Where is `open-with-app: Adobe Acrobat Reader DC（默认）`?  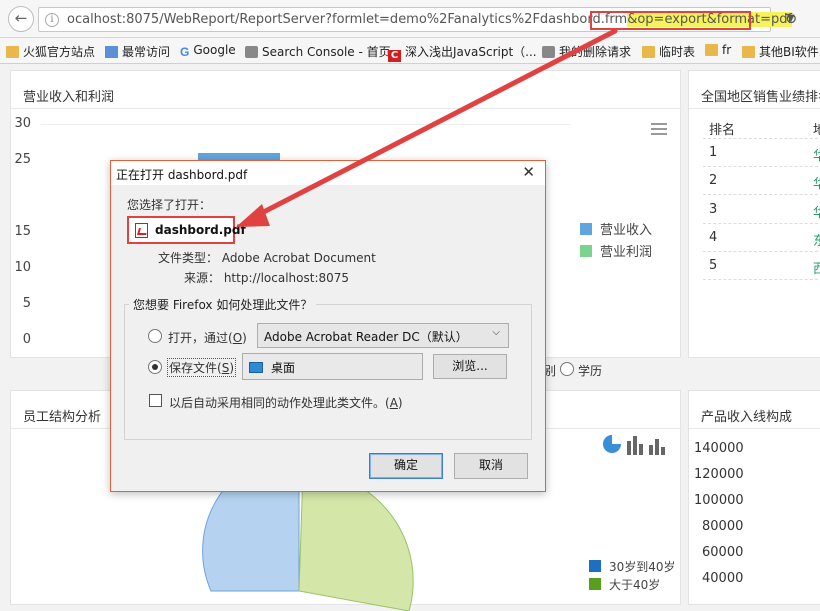 open-with-app: Adobe Acrobat Reader DC（默认） is located at coordinates (366, 337).